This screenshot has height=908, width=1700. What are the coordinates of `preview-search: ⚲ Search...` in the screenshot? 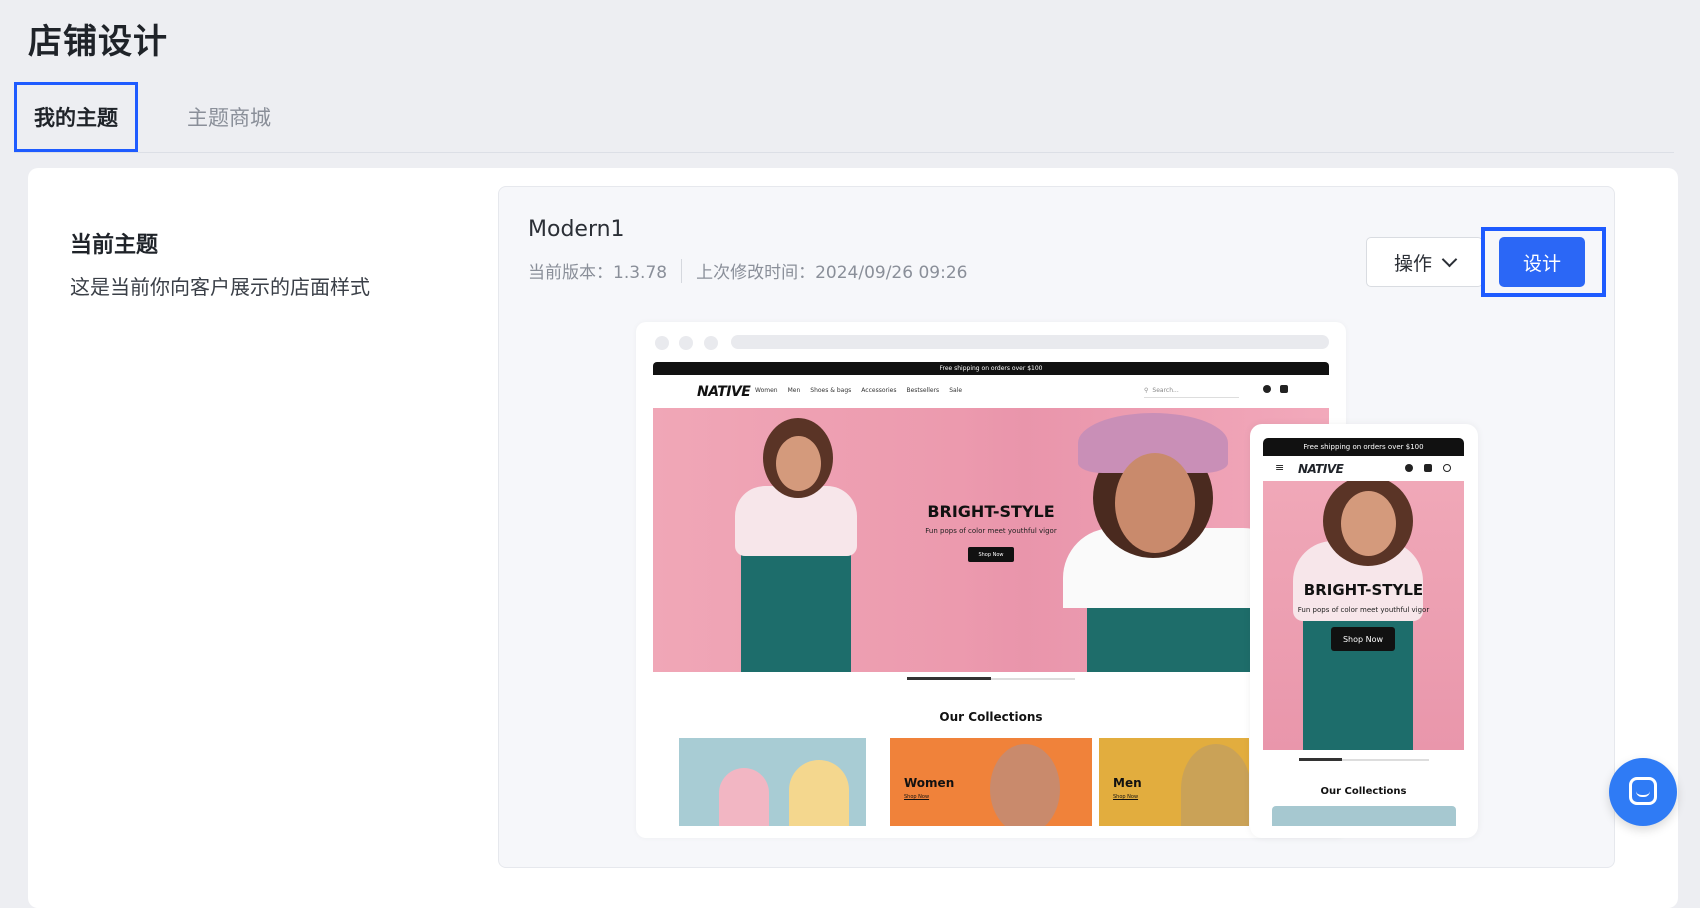 It's located at (1191, 390).